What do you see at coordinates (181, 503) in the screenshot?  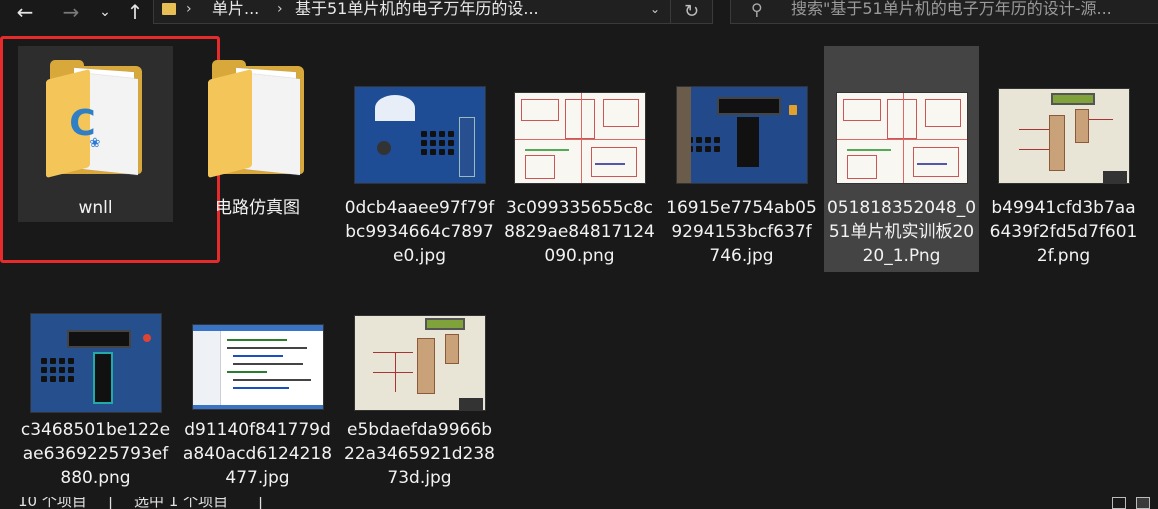 I see `selection-count: 选中 1 个项目` at bounding box center [181, 503].